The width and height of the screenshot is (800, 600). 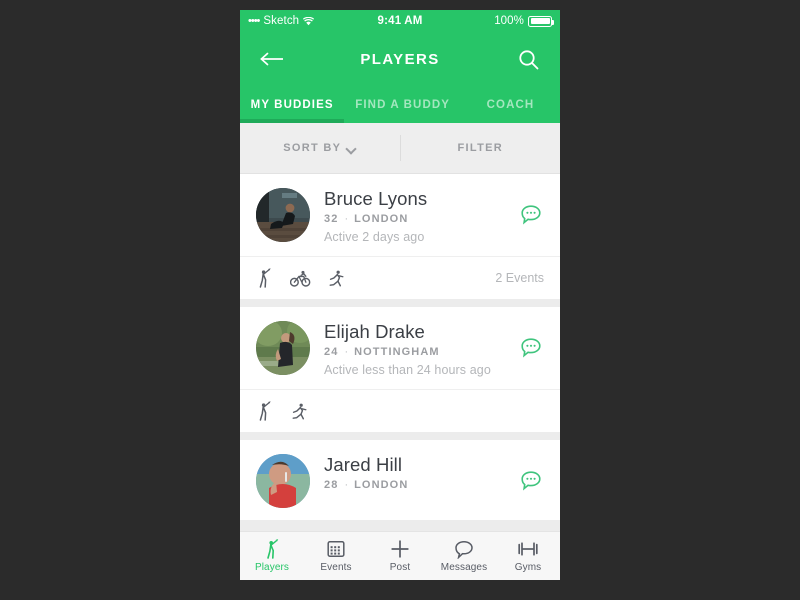 I want to click on calendar-icon, so click(x=336, y=549).